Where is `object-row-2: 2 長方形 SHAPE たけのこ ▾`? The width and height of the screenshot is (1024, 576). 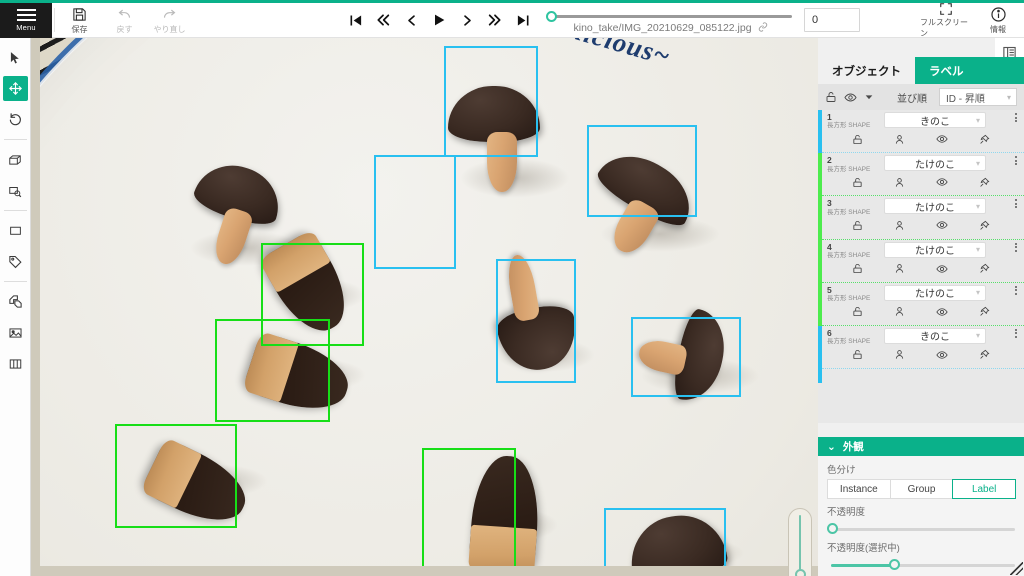 object-row-2: 2 長方形 SHAPE たけのこ ▾ is located at coordinates (921, 175).